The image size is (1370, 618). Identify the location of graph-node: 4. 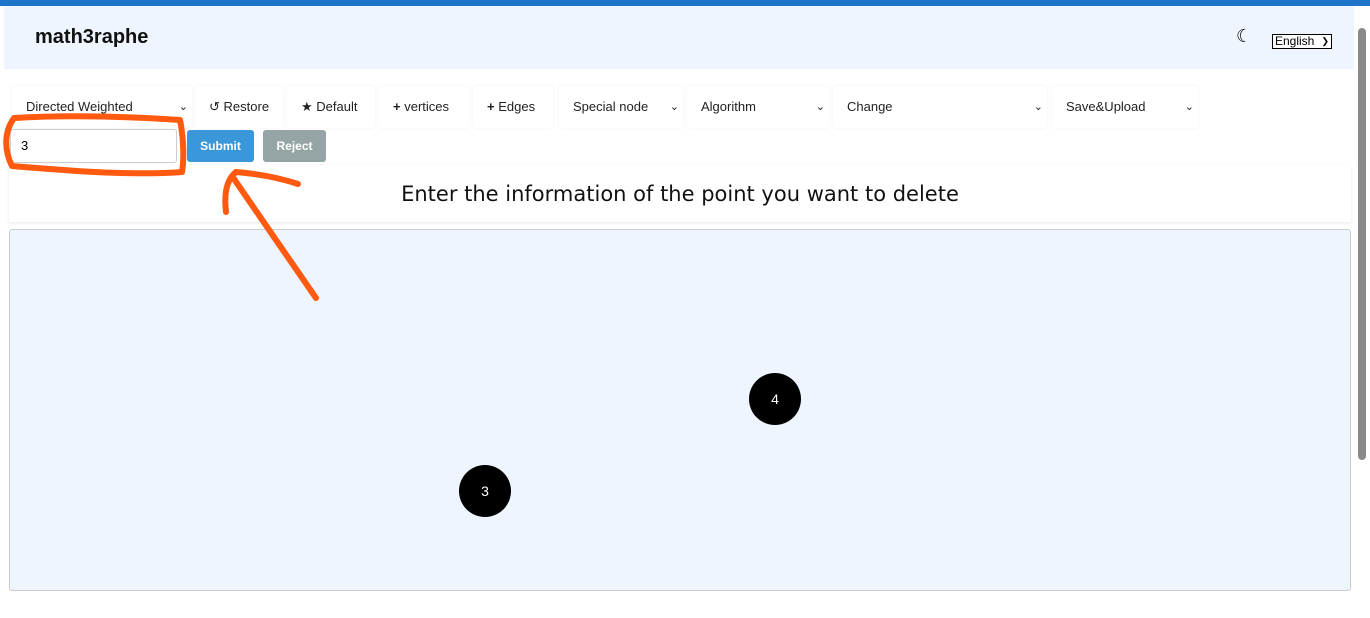
(775, 399).